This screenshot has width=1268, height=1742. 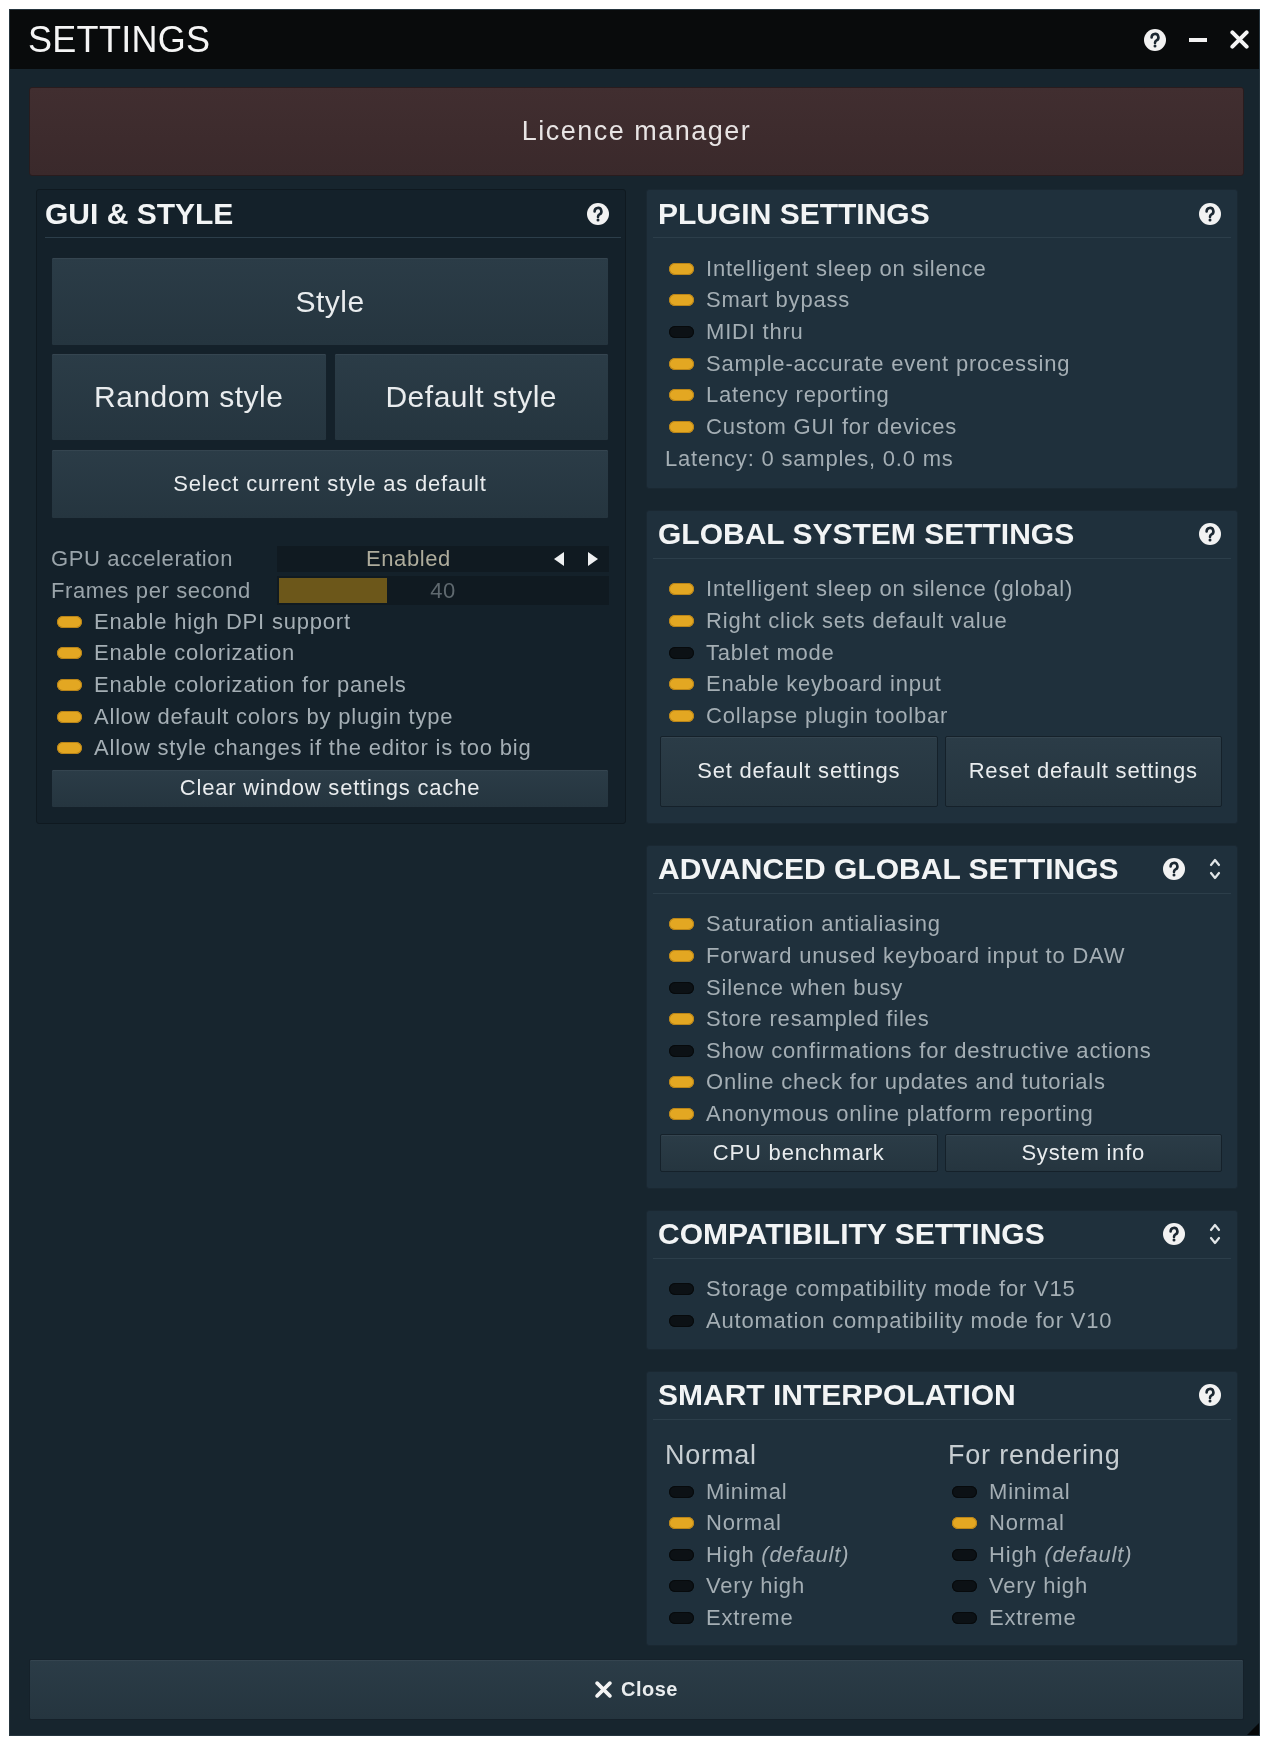 What do you see at coordinates (888, 363) in the screenshot?
I see `setting-label: Sample-accurate event processing` at bounding box center [888, 363].